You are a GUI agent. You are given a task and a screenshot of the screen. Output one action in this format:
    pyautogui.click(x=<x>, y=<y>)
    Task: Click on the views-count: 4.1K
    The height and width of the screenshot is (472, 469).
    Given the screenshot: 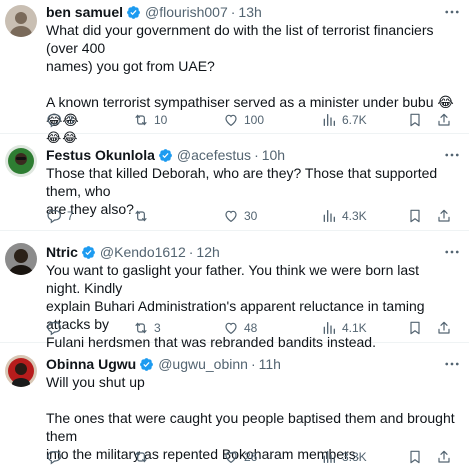 What is the action you would take?
    pyautogui.click(x=354, y=328)
    